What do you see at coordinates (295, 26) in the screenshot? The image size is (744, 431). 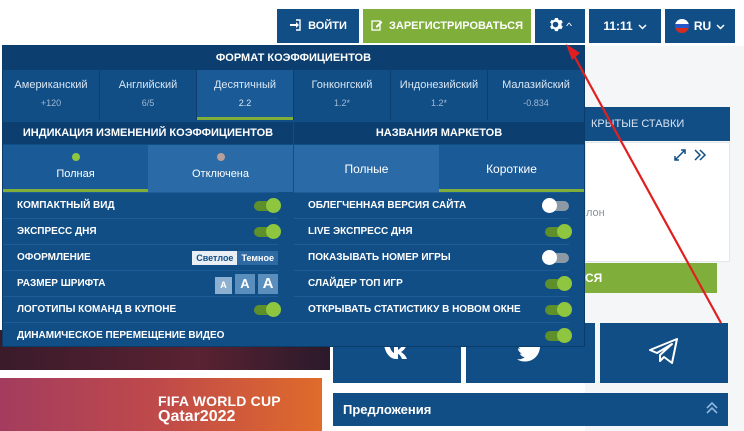 I see `login-icon` at bounding box center [295, 26].